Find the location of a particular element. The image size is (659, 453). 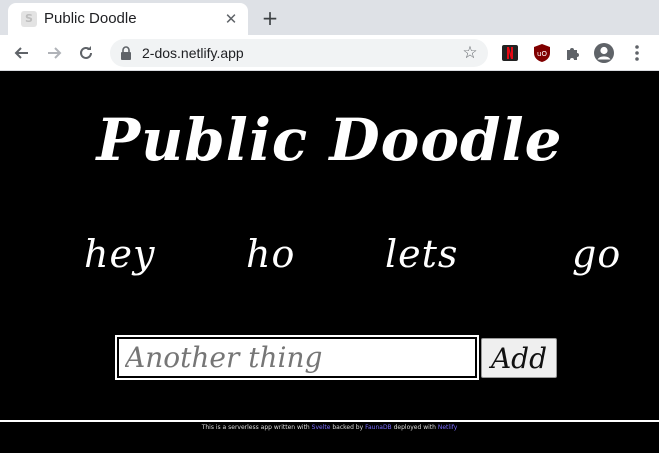

page-title: Public Doodle is located at coordinates (329, 140).